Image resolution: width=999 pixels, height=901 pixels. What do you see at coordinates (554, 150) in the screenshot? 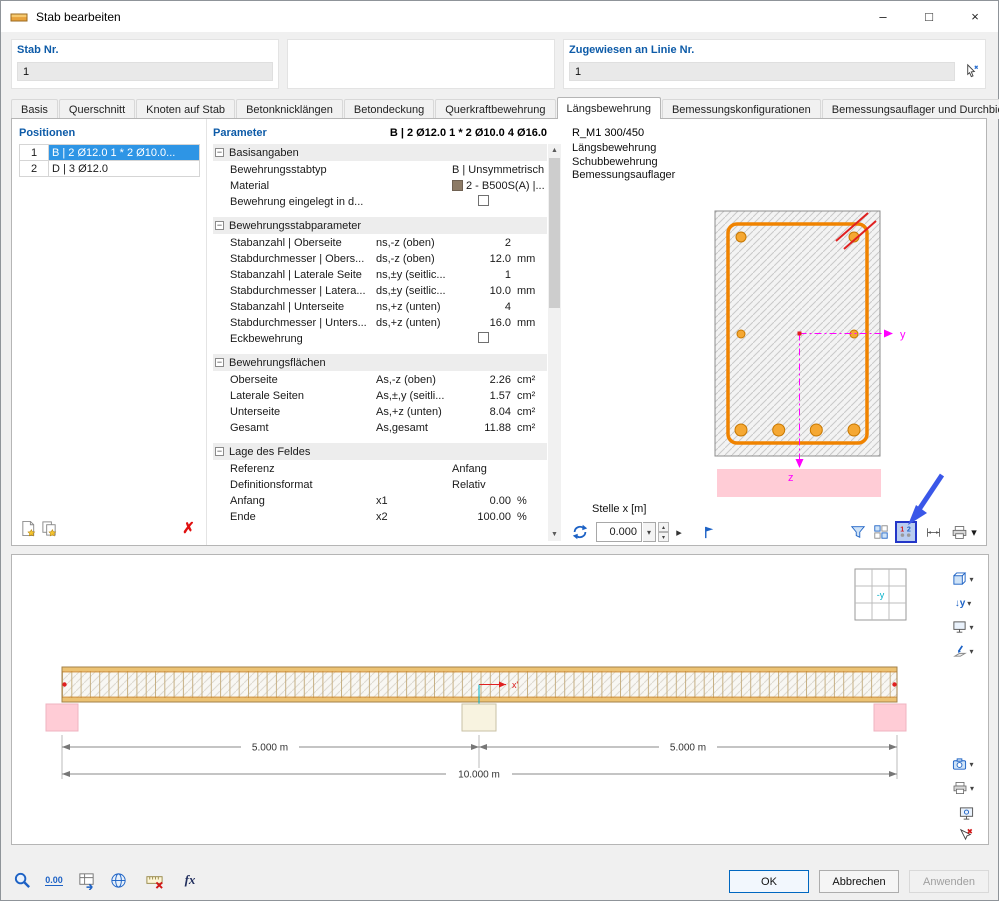
I see `scroll-up-icon: ▲` at bounding box center [554, 150].